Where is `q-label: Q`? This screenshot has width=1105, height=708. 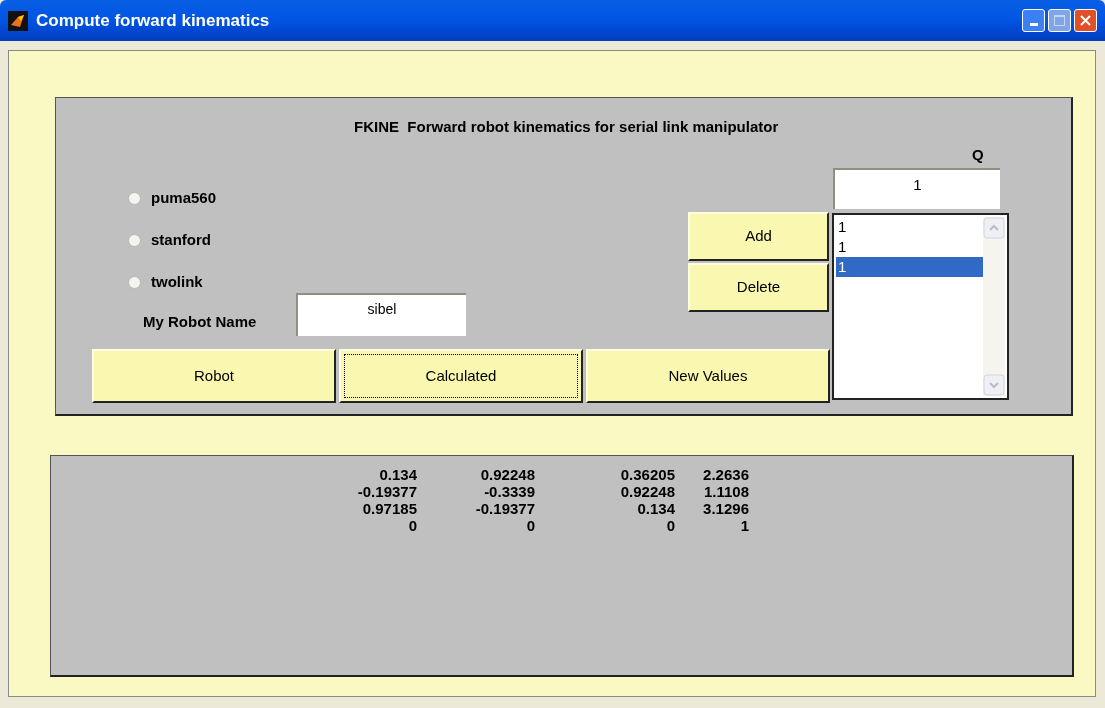
q-label: Q is located at coordinates (978, 155).